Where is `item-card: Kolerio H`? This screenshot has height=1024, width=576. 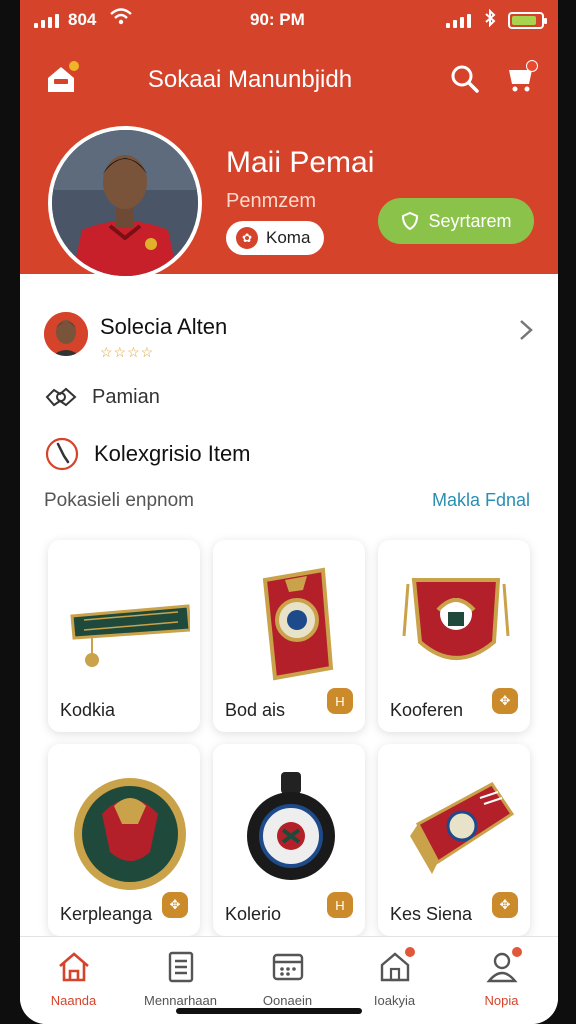
item-card: Kolerio H is located at coordinates (289, 840).